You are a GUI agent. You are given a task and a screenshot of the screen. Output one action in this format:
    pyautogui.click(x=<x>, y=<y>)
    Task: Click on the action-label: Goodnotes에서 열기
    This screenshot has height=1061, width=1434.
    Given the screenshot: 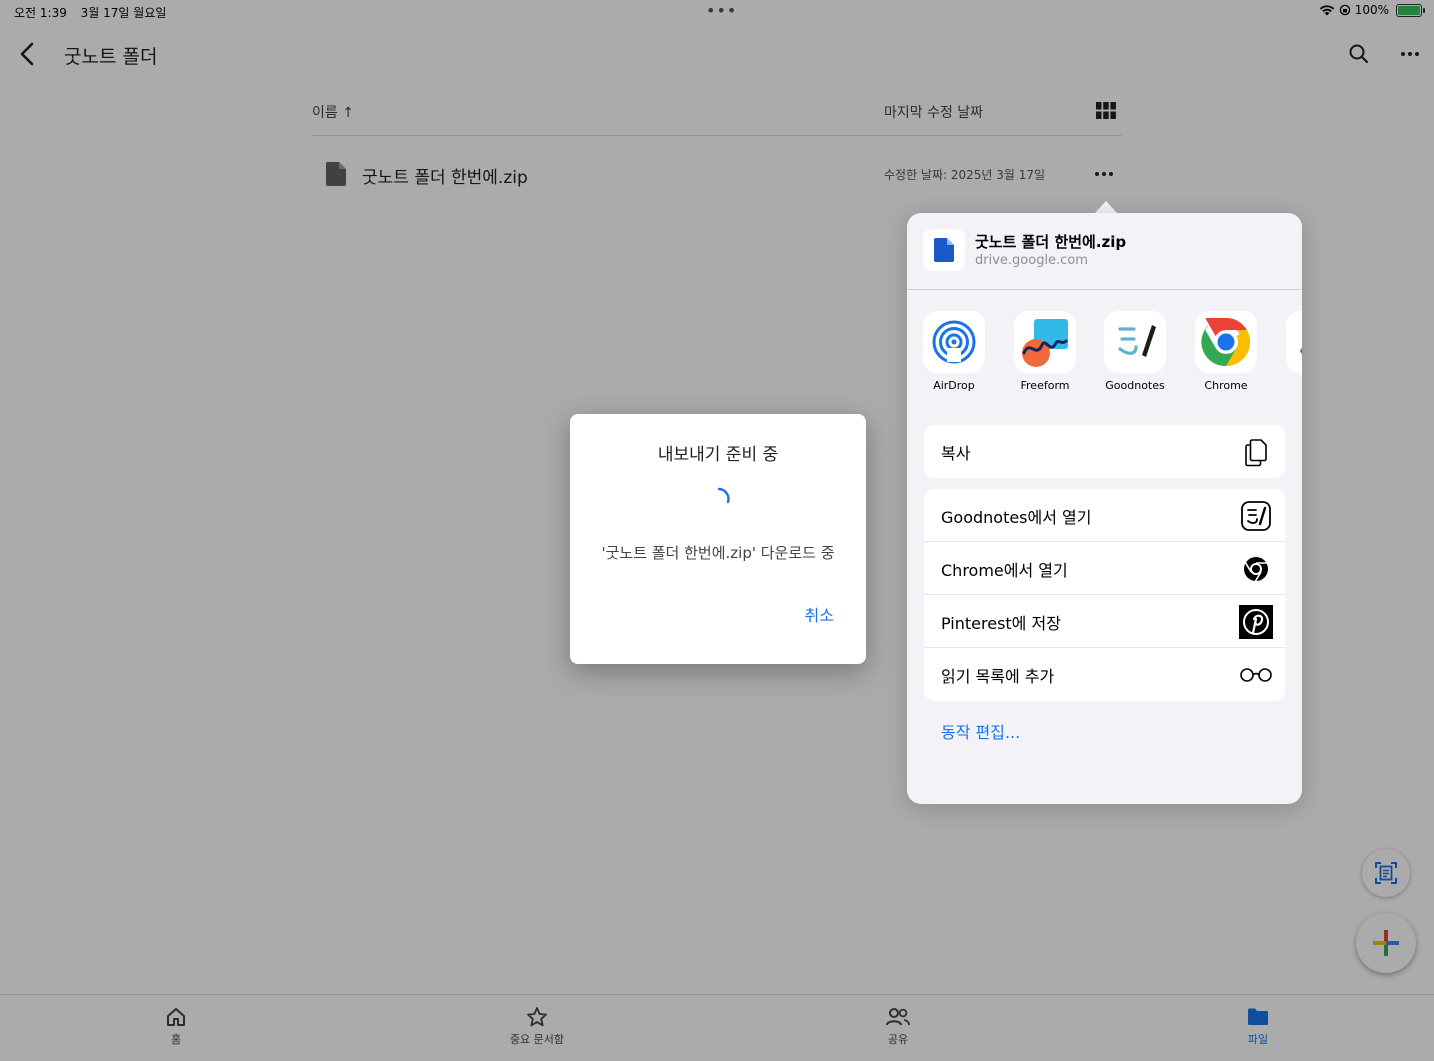 What is the action you would take?
    pyautogui.click(x=1016, y=517)
    